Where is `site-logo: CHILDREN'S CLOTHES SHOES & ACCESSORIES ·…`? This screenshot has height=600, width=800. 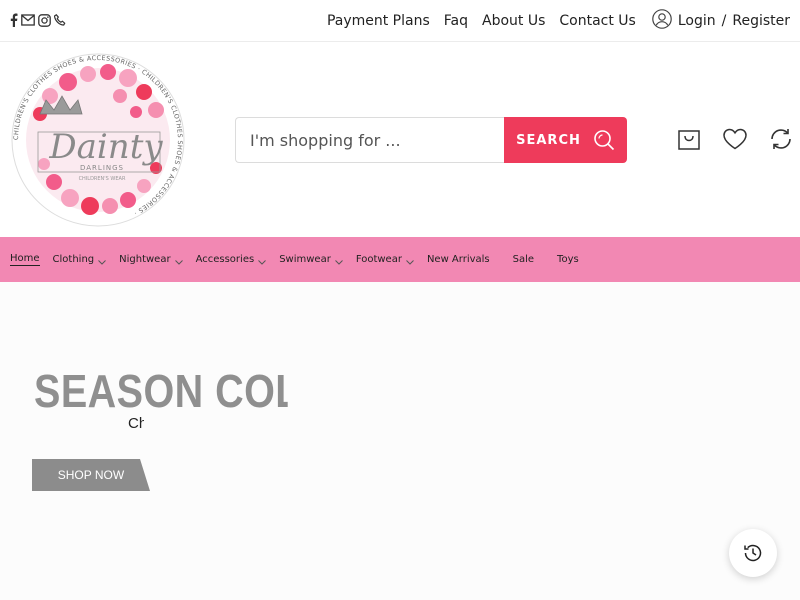
site-logo: CHILDREN'S CLOTHES SHOES & ACCESSORIES ·… is located at coordinates (98, 140).